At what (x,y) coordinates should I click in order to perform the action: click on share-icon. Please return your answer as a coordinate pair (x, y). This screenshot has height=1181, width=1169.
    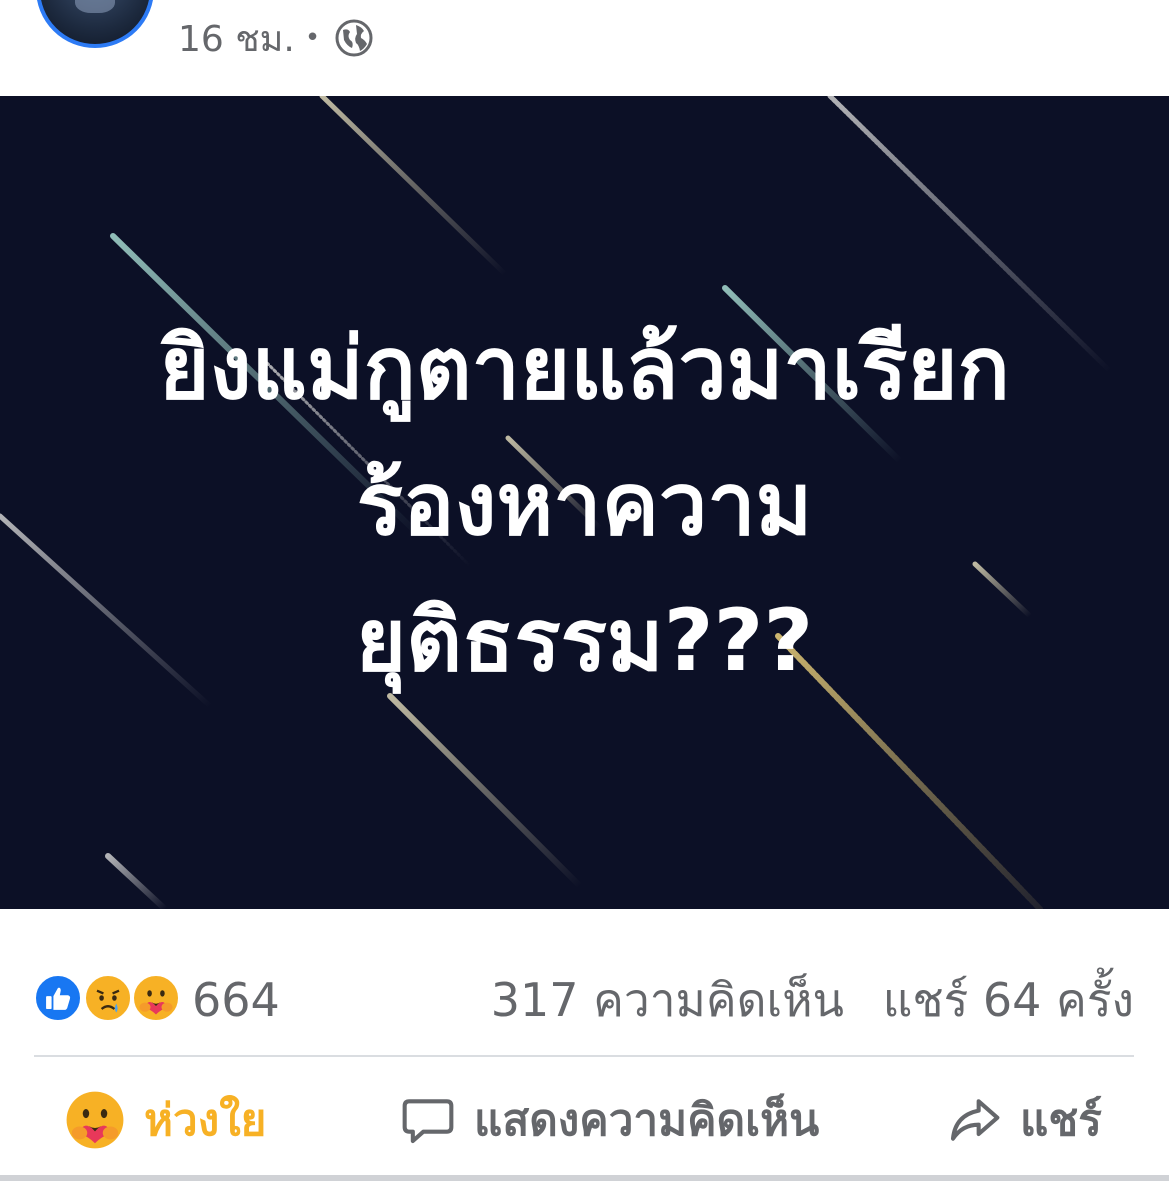
    Looking at the image, I should click on (975, 1120).